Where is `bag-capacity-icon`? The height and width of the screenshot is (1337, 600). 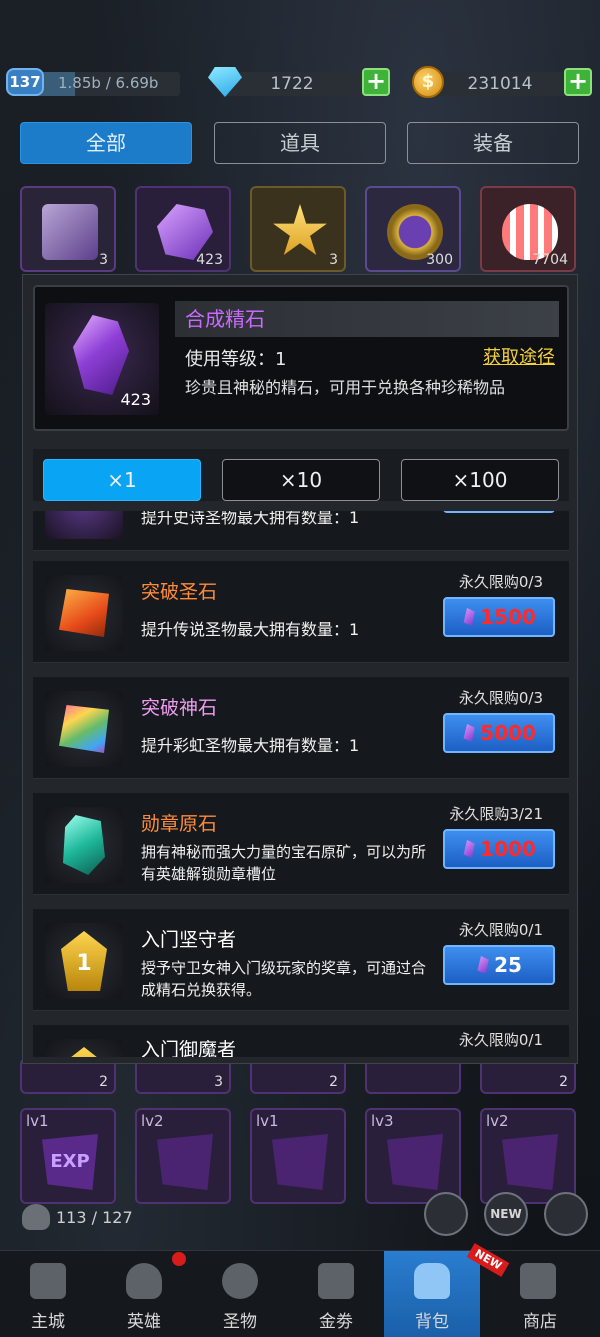
bag-capacity-icon is located at coordinates (36, 1217).